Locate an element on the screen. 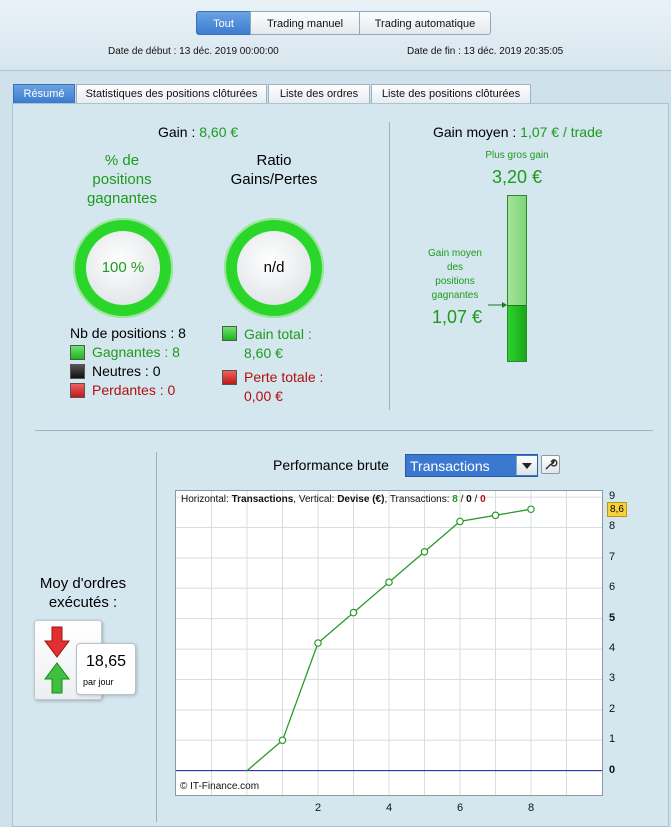  pct-winning-gauge: 100 % is located at coordinates (123, 268).